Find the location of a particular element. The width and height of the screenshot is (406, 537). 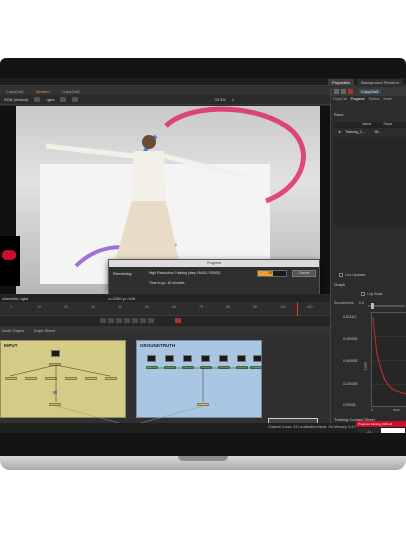

node-name-field: CopyCat1 is located at coordinates (370, 91).